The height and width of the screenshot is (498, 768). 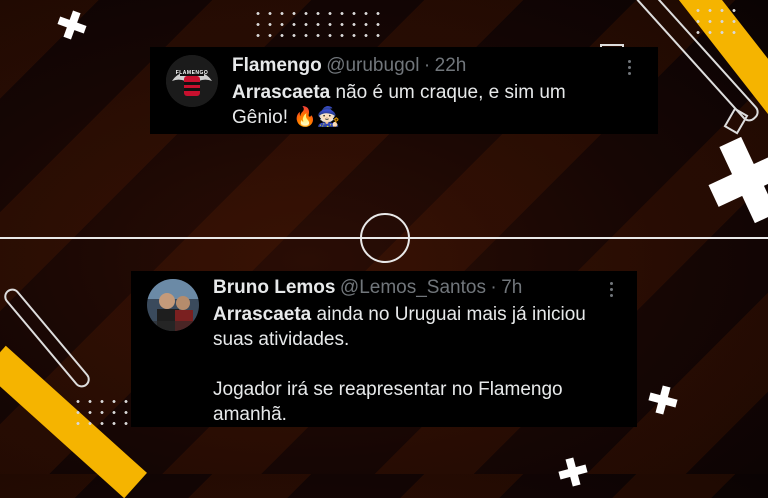 I want to click on avatar: FLAMENGO, so click(x=192, y=81).